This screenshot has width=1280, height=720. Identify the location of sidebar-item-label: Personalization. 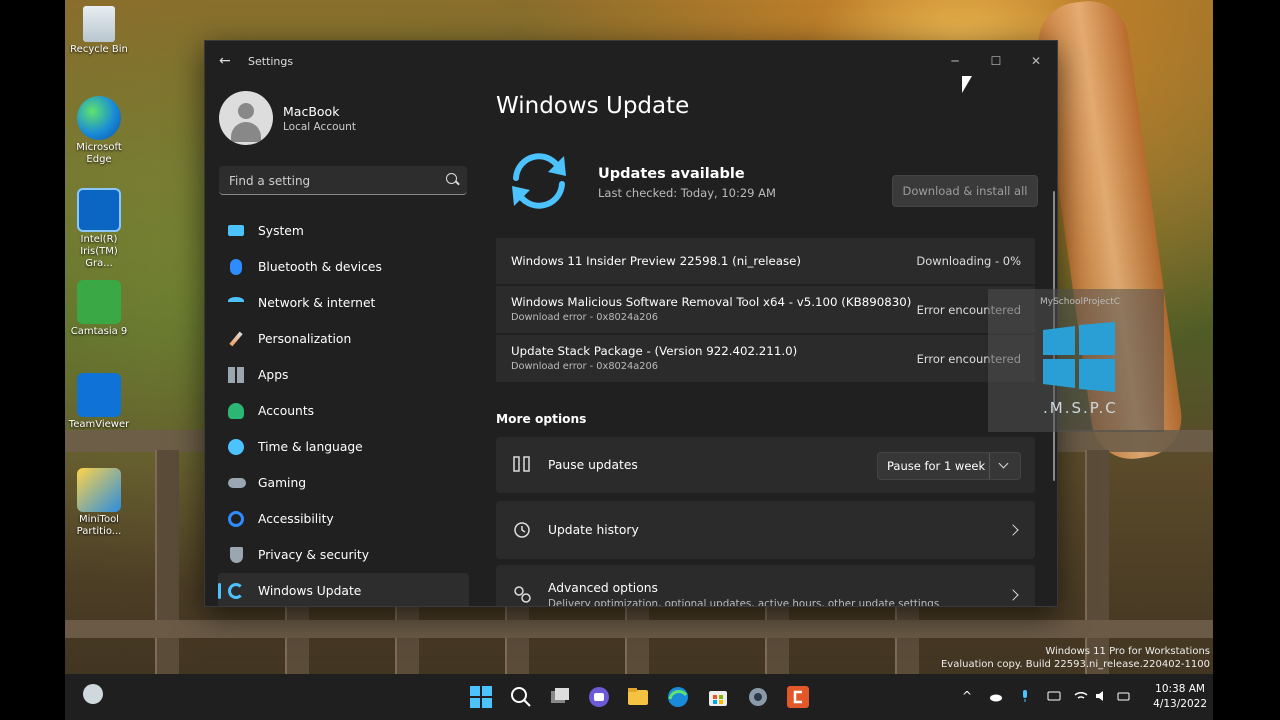
(305, 339).